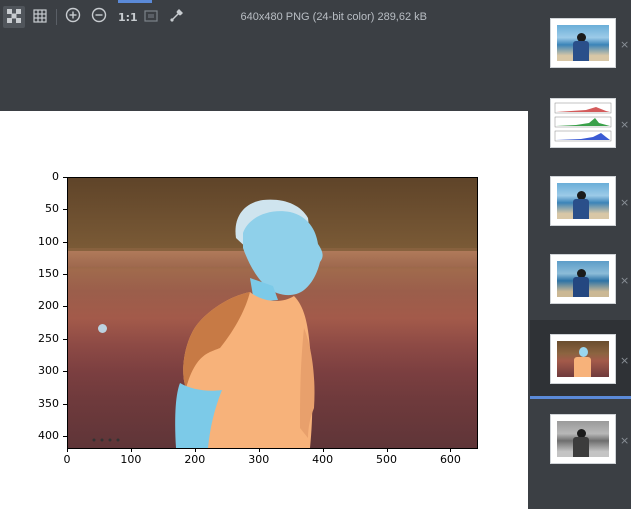 Image resolution: width=631 pixels, height=509 pixels. What do you see at coordinates (48, 338) in the screenshot?
I see `y-tick-label: 250` at bounding box center [48, 338].